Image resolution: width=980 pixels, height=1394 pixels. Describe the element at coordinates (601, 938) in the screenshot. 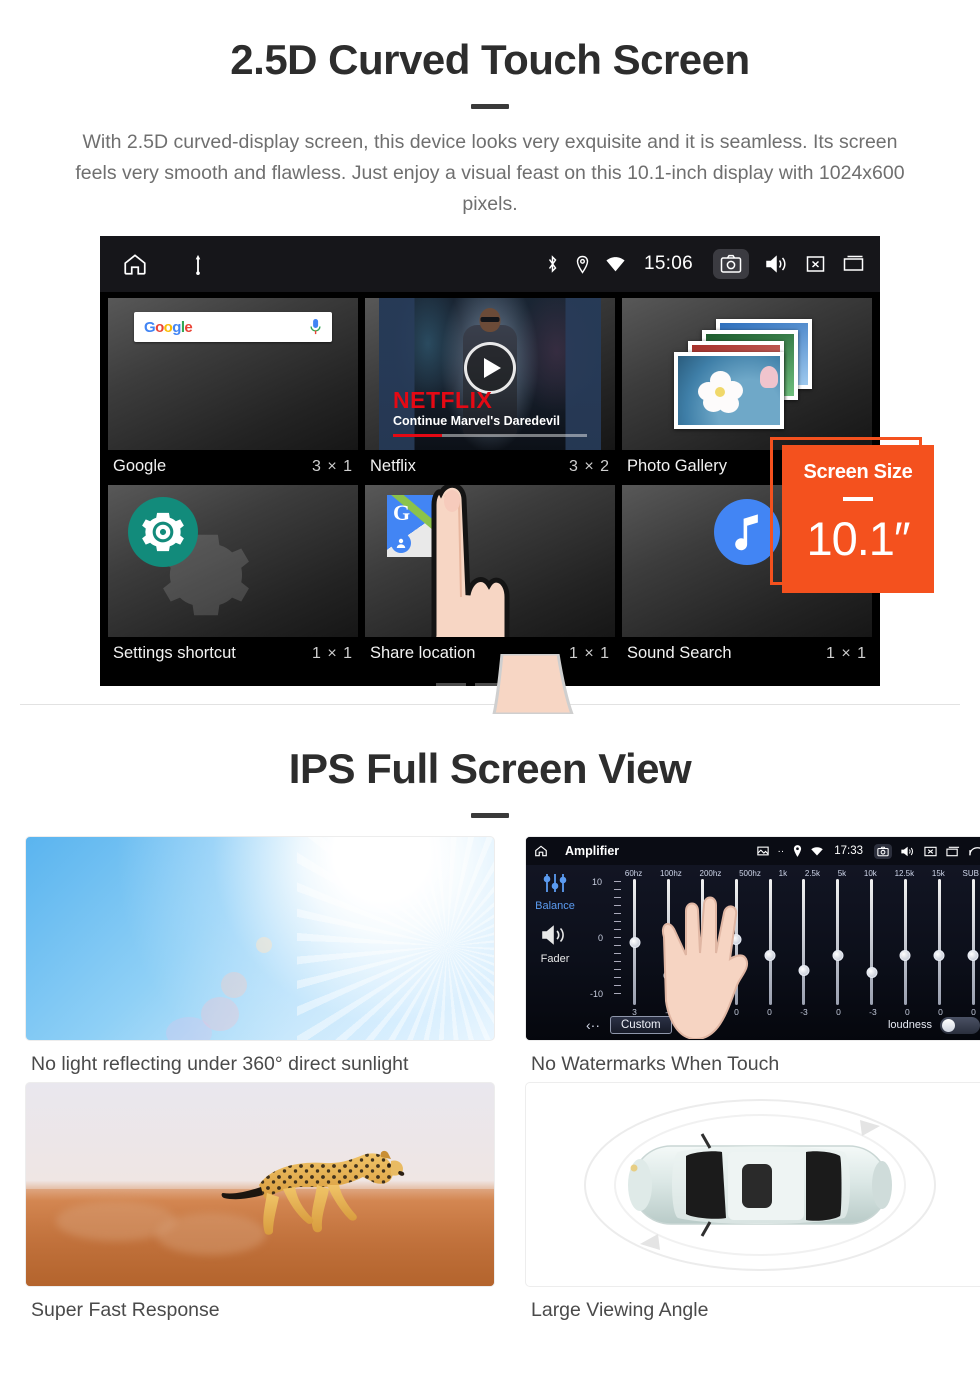

I see `scale-mid: 0` at that location.